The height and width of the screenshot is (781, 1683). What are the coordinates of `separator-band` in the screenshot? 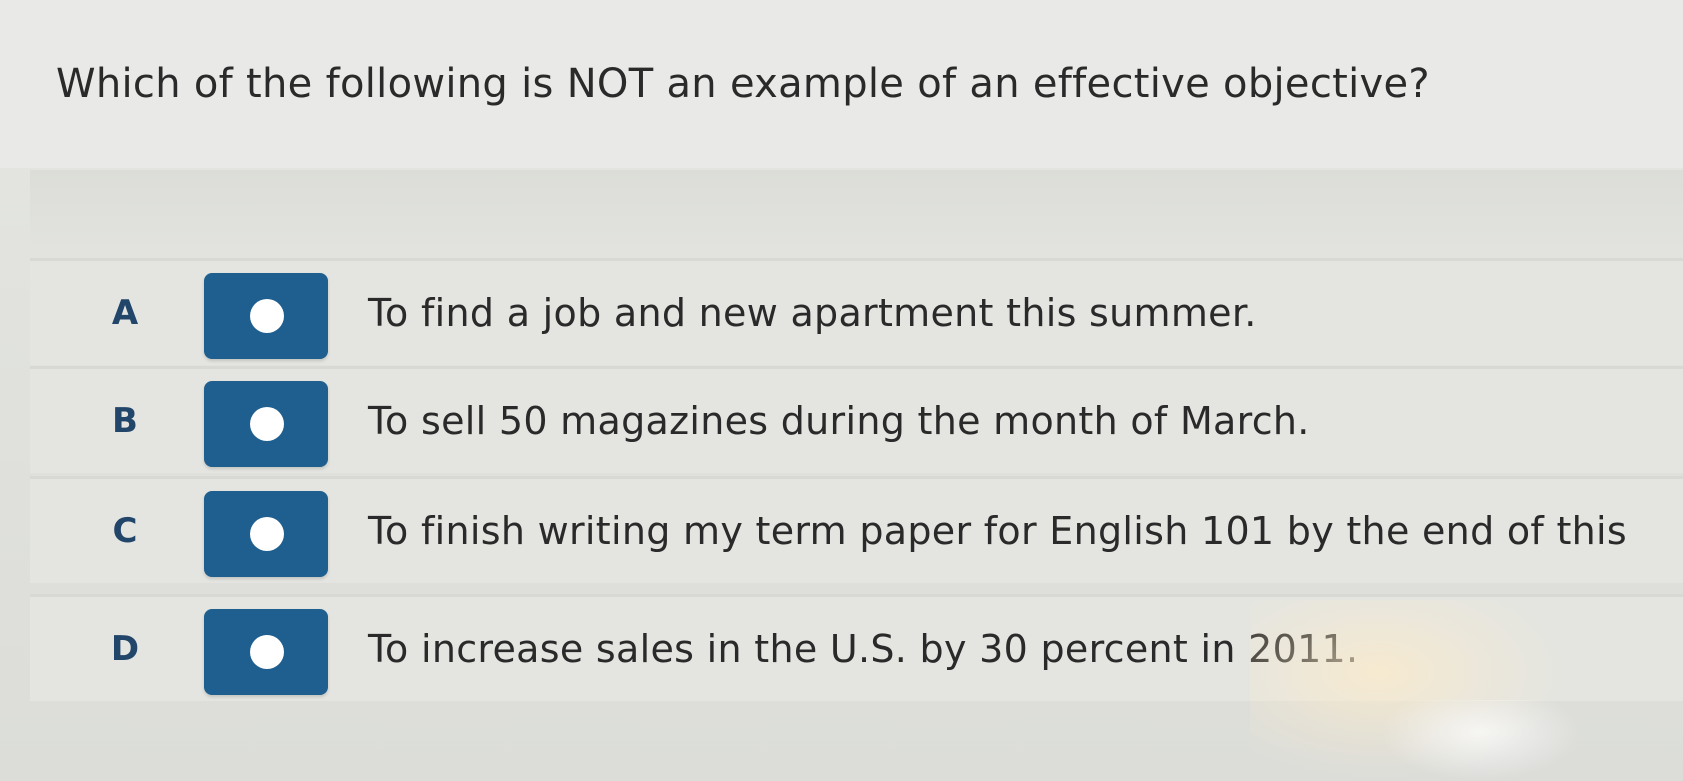 It's located at (856, 212).